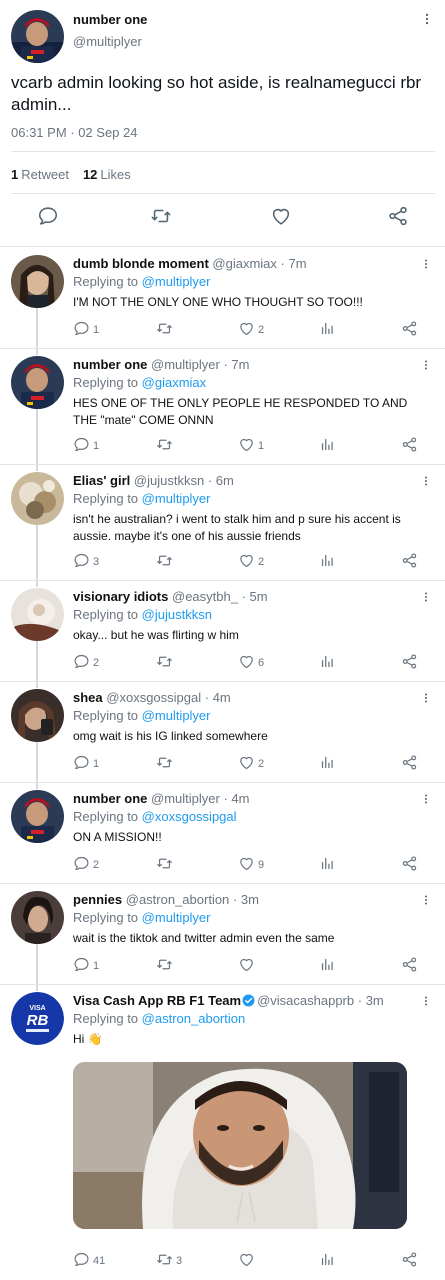 Image resolution: width=445 pixels, height=1280 pixels. What do you see at coordinates (189, 816) in the screenshot?
I see `replying-to-link: @xoxsgossipgal` at bounding box center [189, 816].